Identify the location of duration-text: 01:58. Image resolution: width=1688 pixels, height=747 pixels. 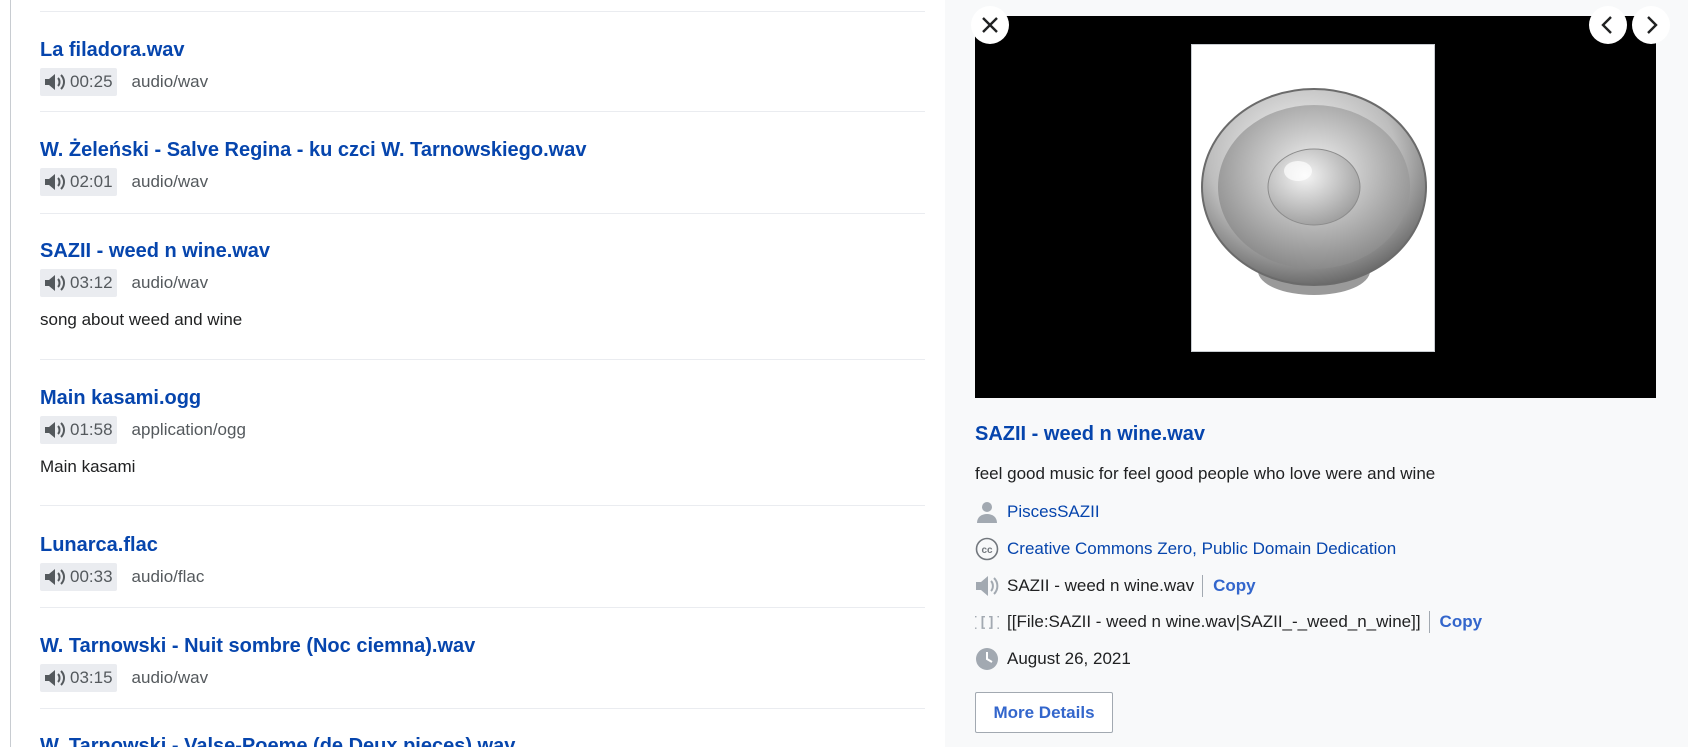
(91, 429).